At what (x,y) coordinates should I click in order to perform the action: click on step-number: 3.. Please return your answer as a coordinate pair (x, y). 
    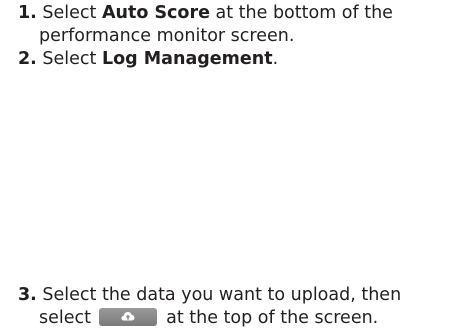
    Looking at the image, I should click on (27, 295).